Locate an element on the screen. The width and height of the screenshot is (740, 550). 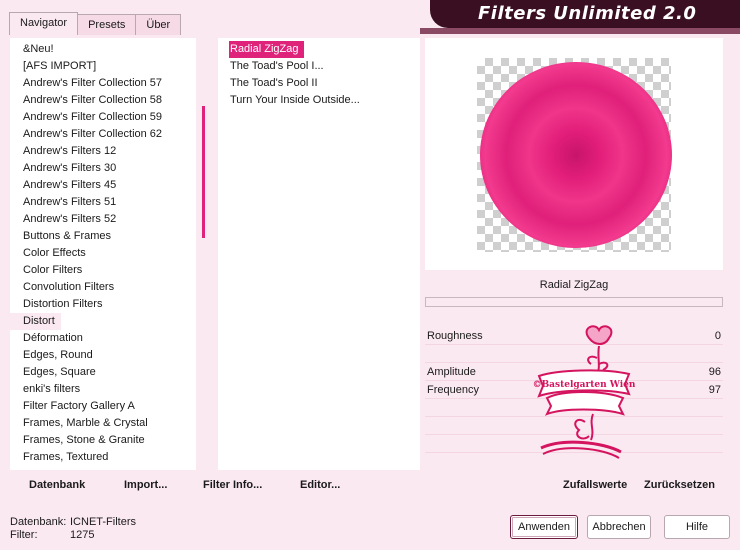
category-item: Distort is located at coordinates (35, 321).